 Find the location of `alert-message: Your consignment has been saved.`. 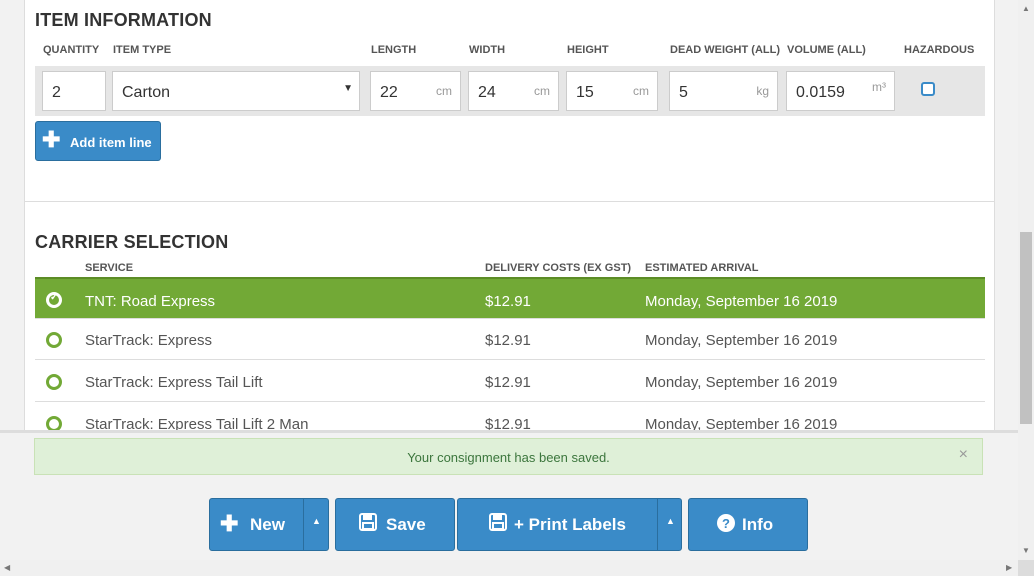

alert-message: Your consignment has been saved. is located at coordinates (508, 457).